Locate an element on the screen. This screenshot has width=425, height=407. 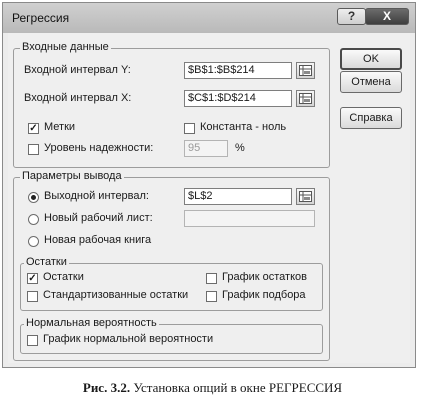
residuals-title: Остатки is located at coordinates (46, 262).